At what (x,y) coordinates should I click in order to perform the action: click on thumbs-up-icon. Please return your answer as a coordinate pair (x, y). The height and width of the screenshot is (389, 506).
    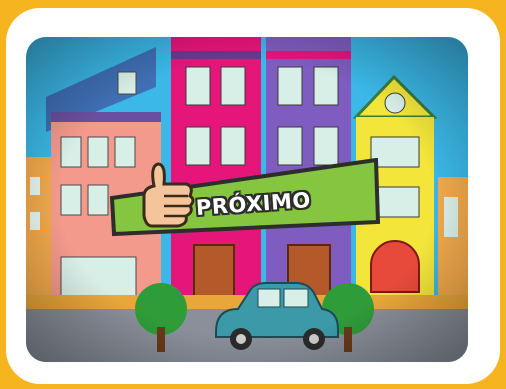
    Looking at the image, I should click on (168, 195).